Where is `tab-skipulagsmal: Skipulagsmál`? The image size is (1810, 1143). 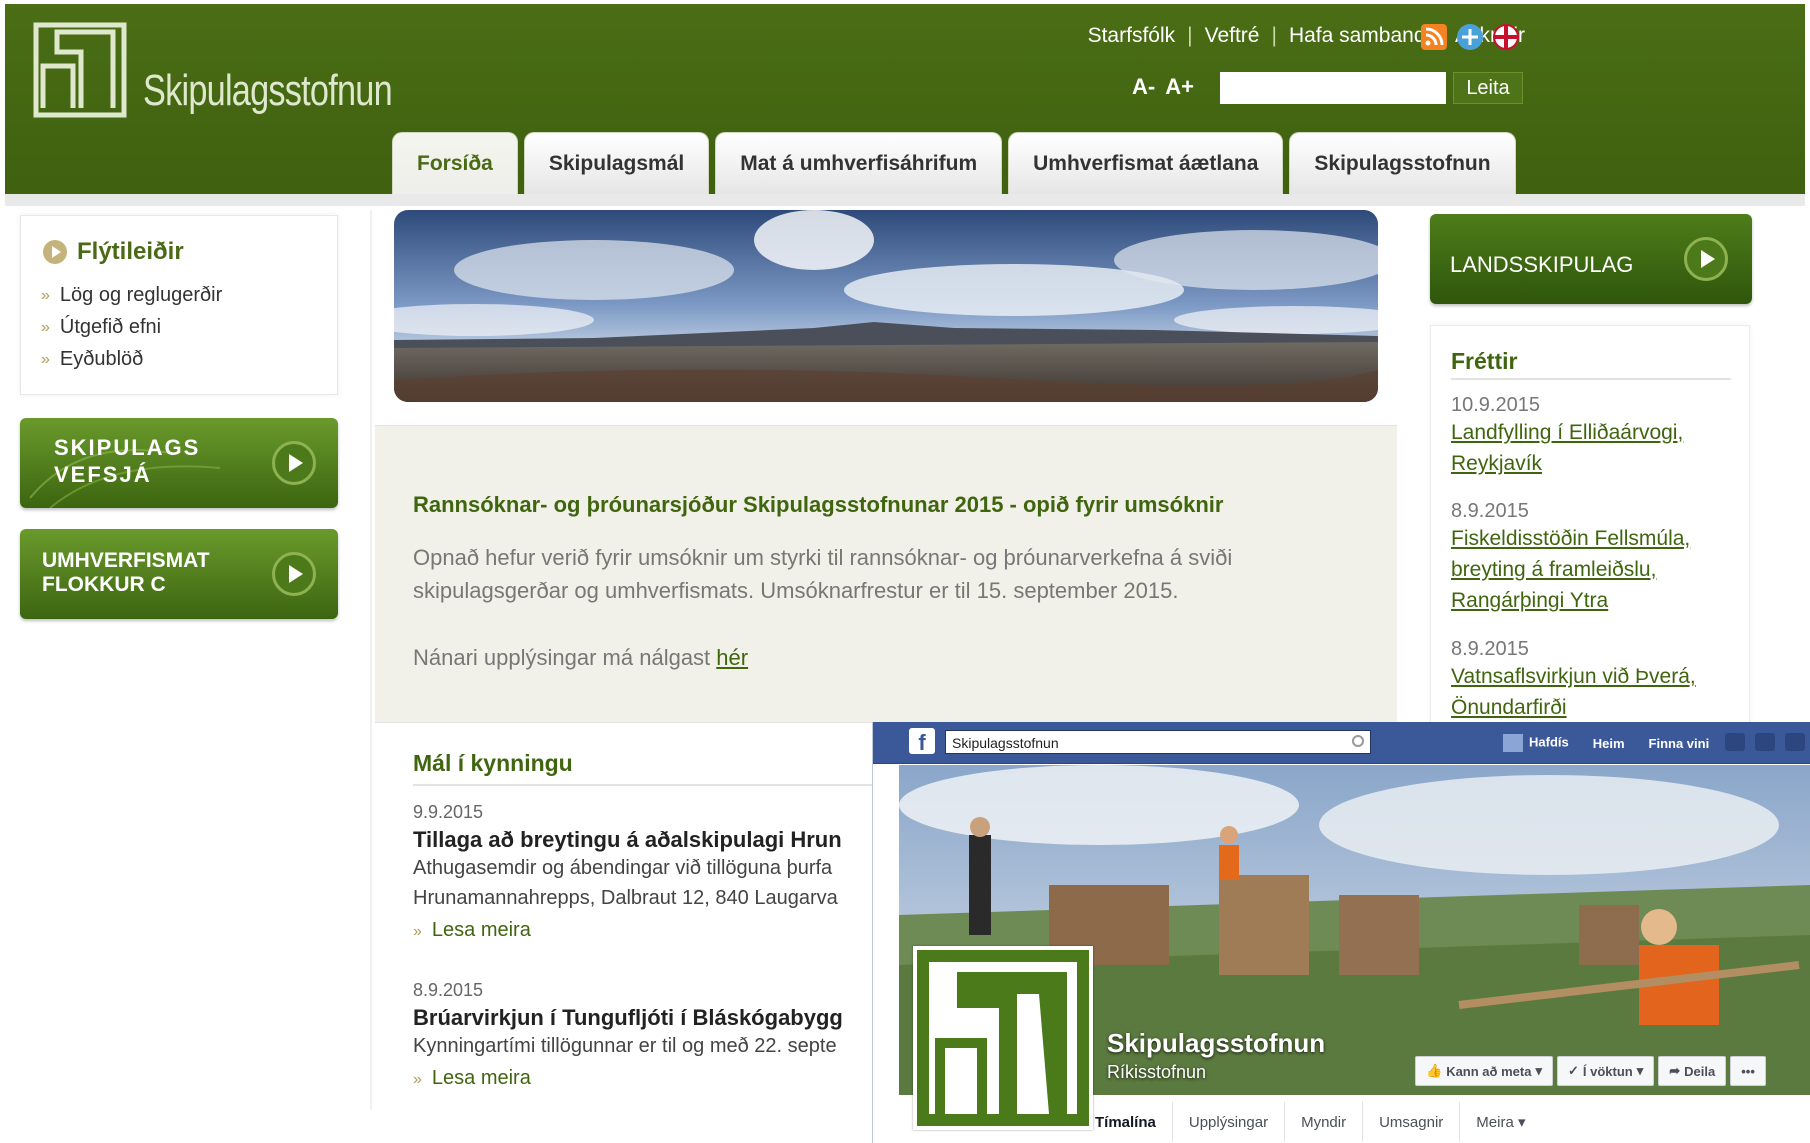 tab-skipulagsmal: Skipulagsmál is located at coordinates (616, 163).